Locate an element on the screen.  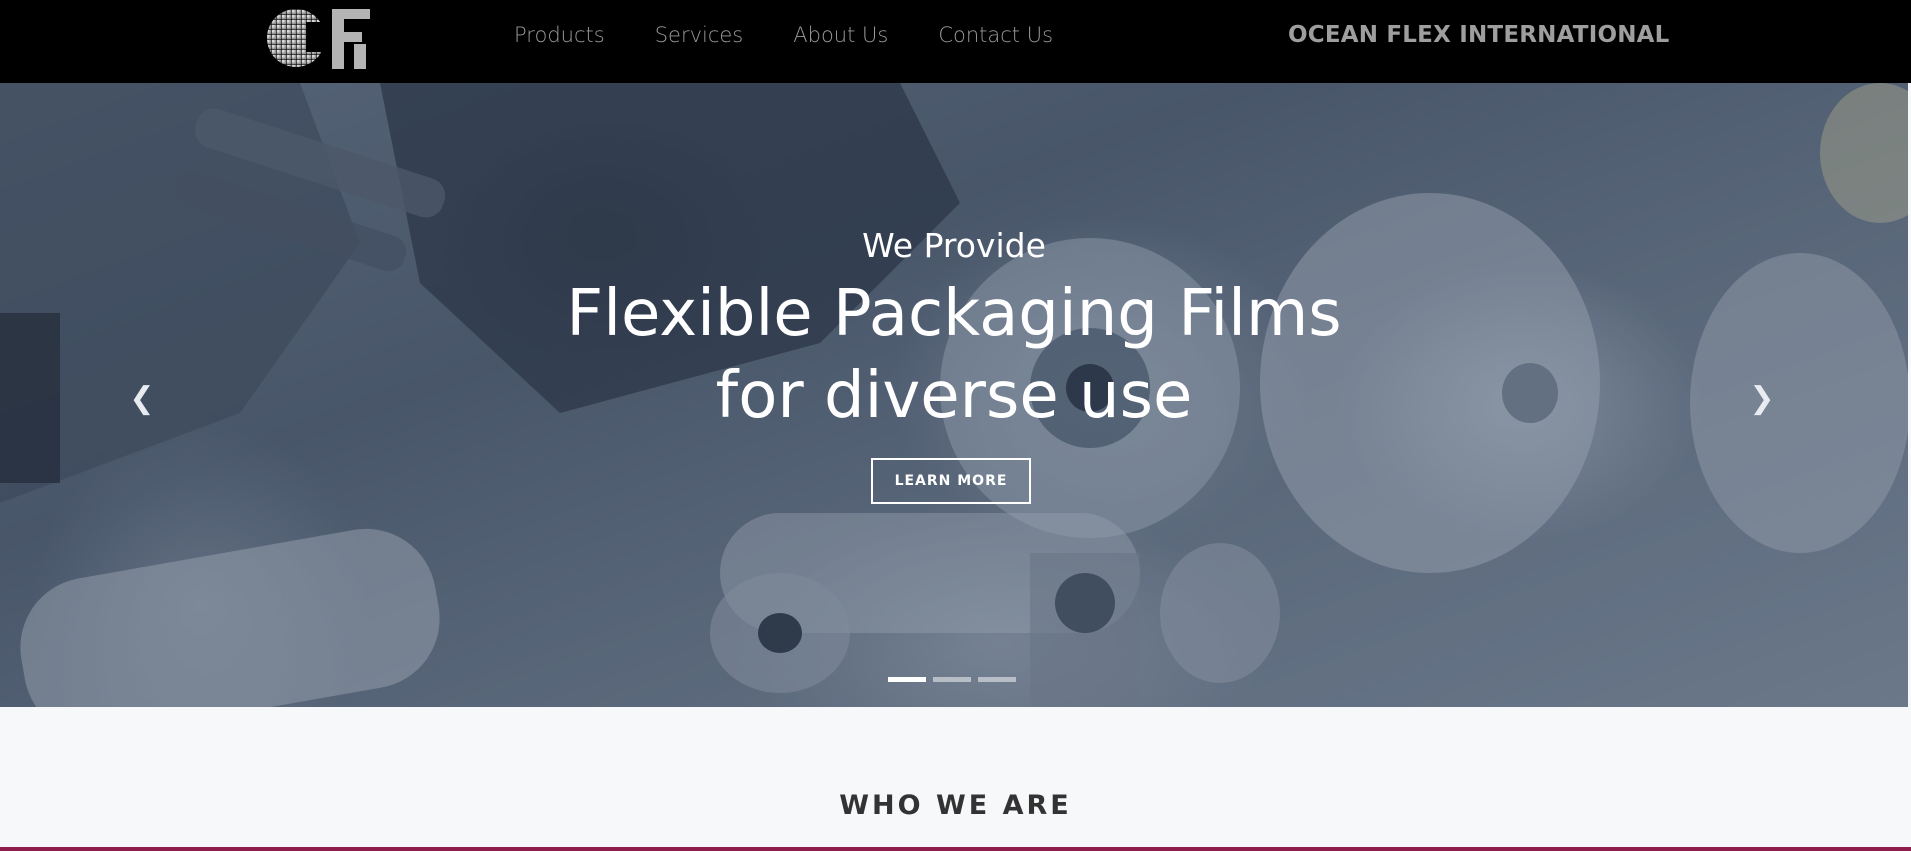
learn-more-button: LEARN MORE is located at coordinates (951, 481).